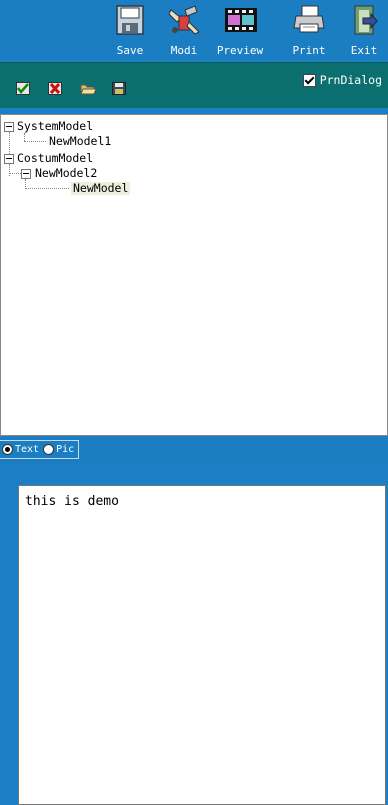 The image size is (388, 805). Describe the element at coordinates (55, 126) in the screenshot. I see `tree-node-systemmodel: SystemModel` at that location.